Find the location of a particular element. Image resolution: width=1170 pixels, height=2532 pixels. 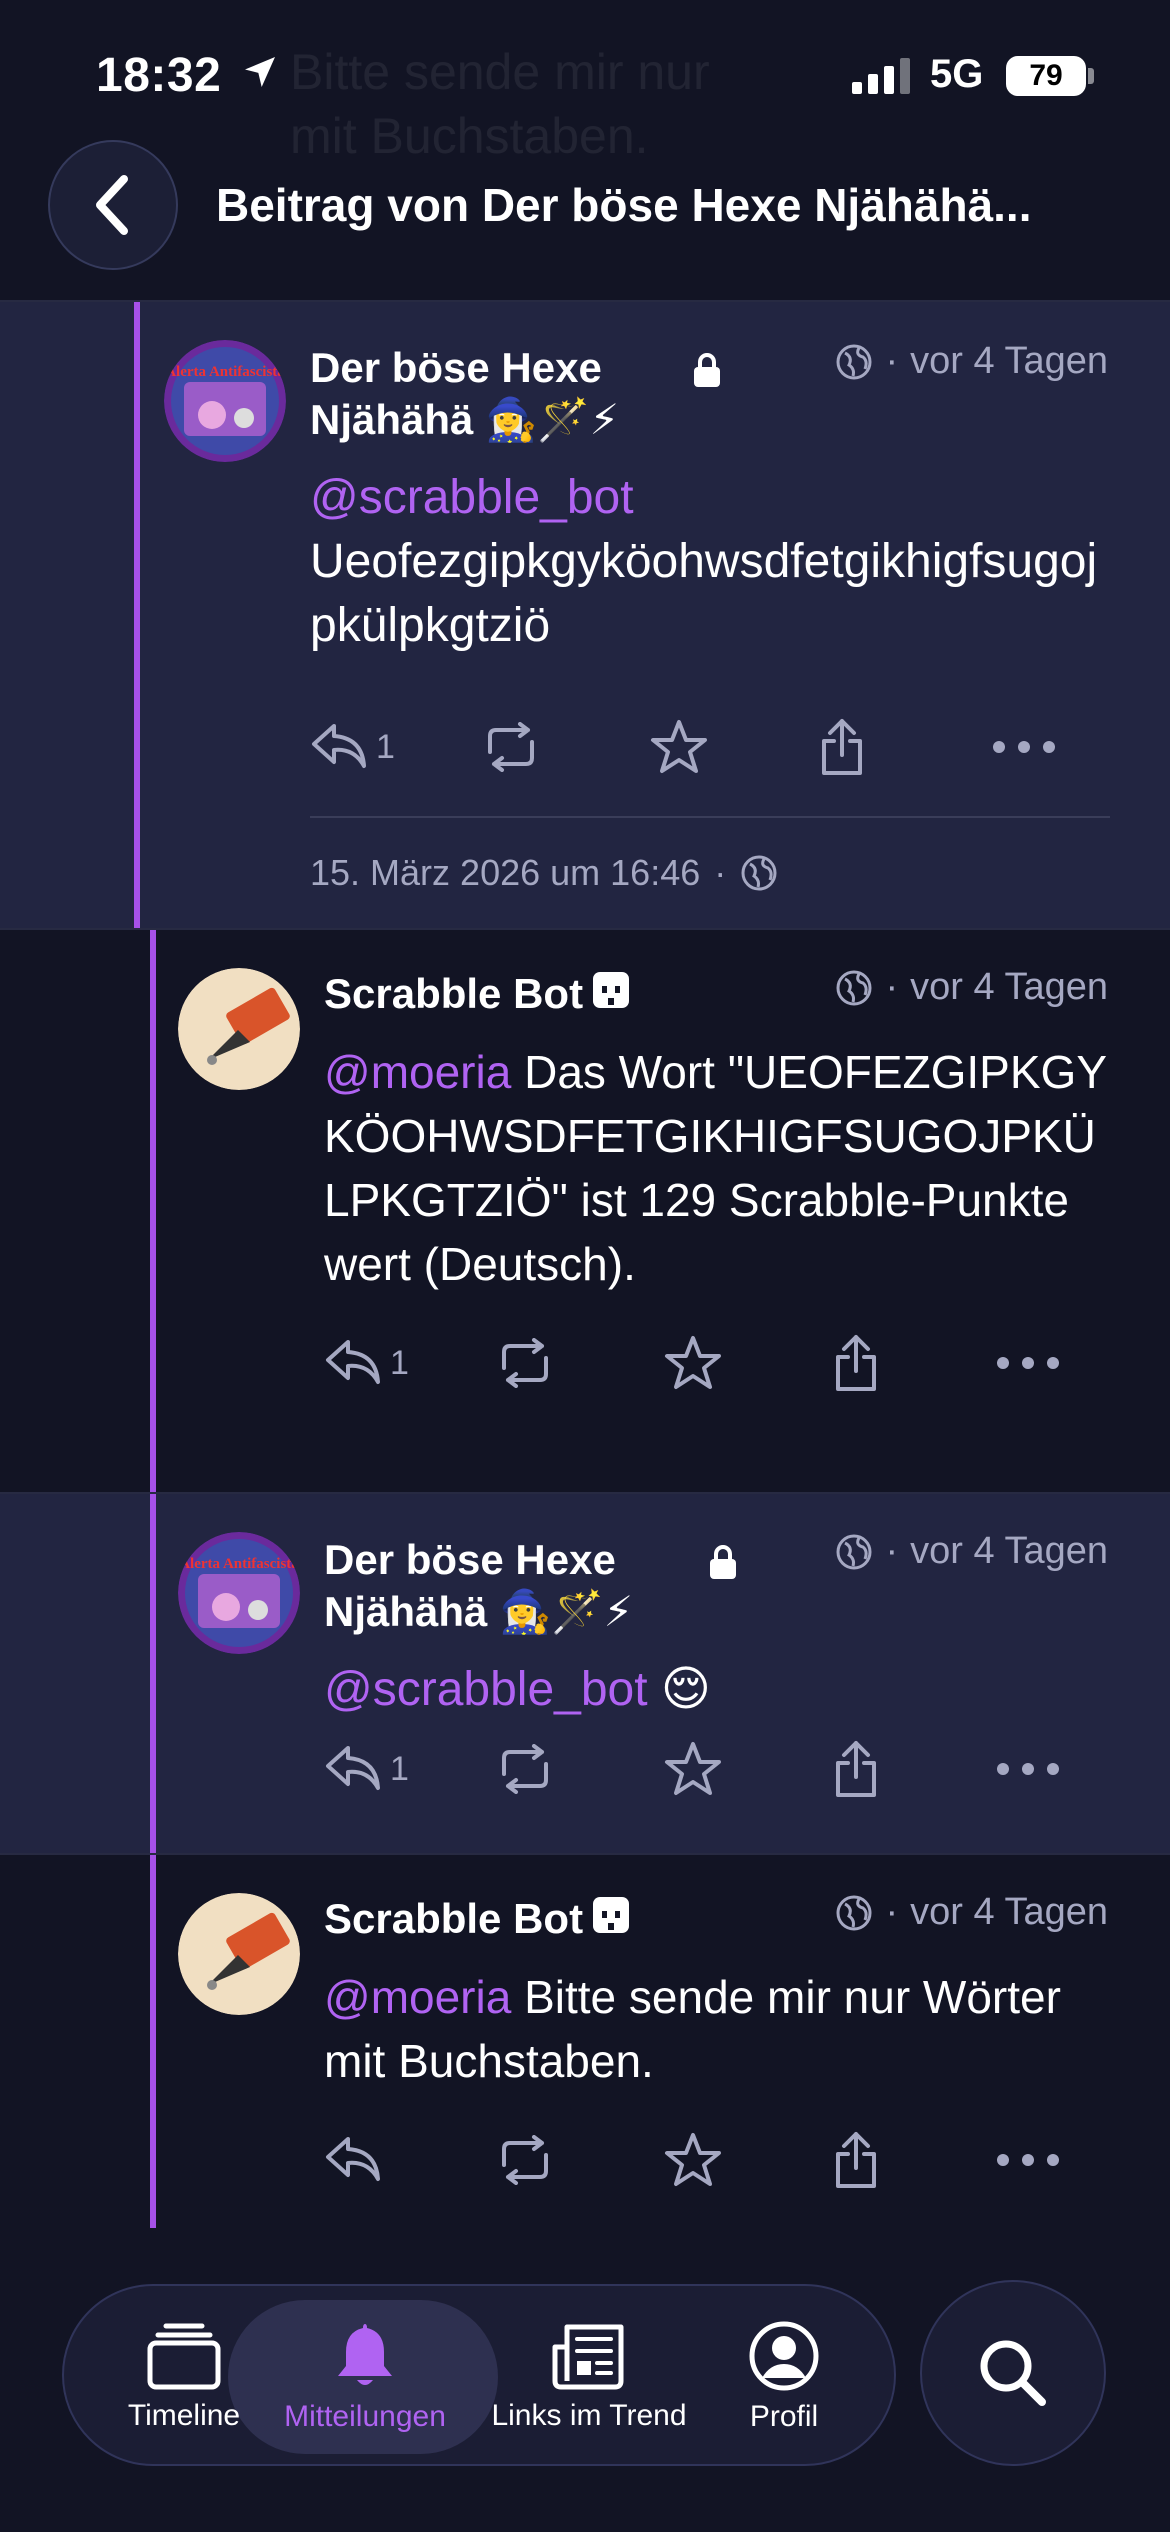

stack-icon is located at coordinates (184, 2356).